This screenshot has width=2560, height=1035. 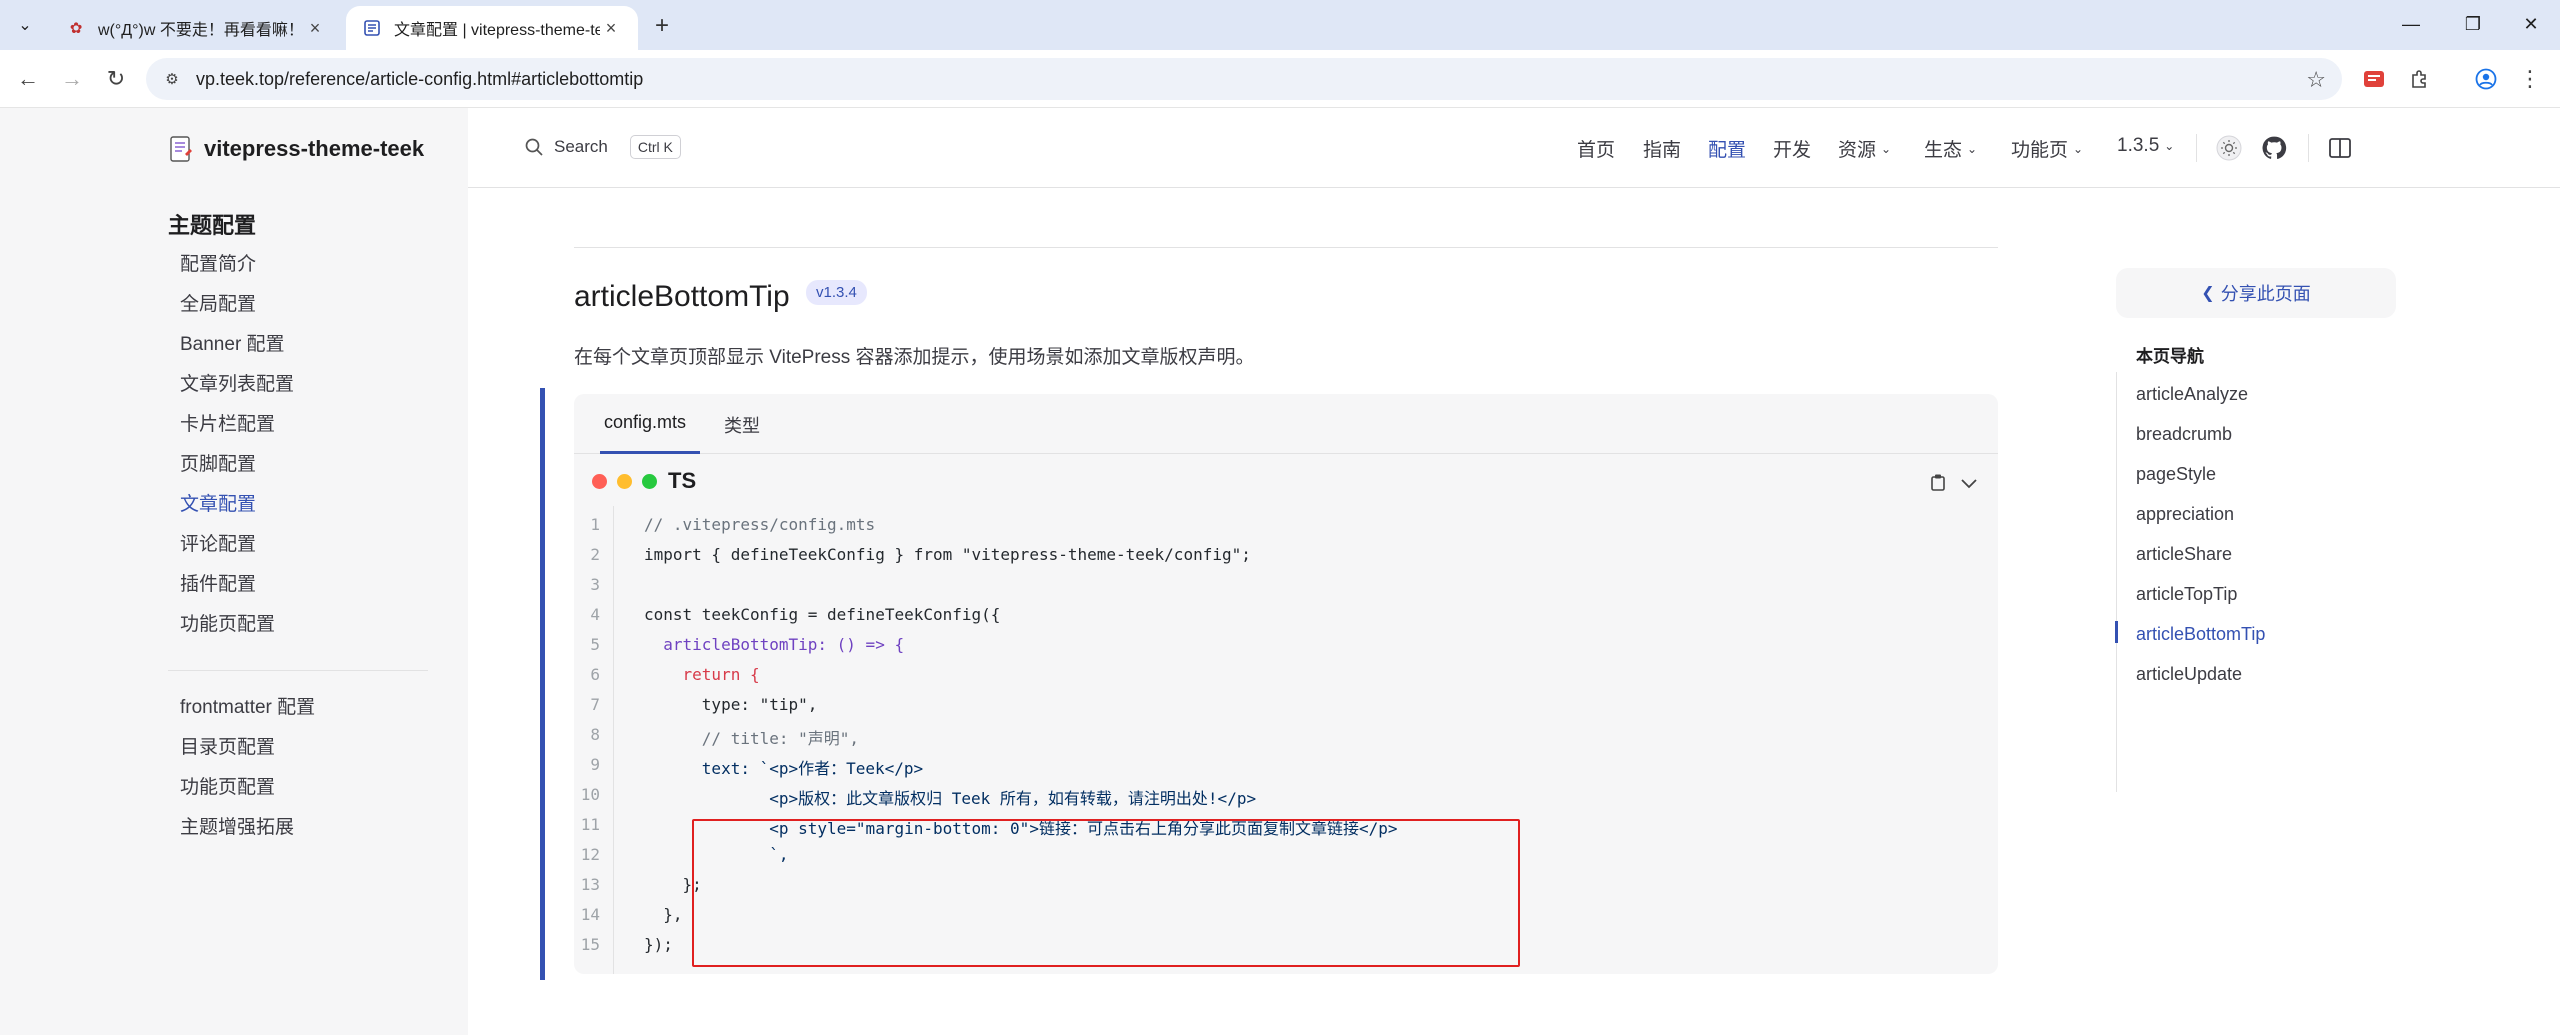 I want to click on nav-link: 首页, so click(x=1596, y=148).